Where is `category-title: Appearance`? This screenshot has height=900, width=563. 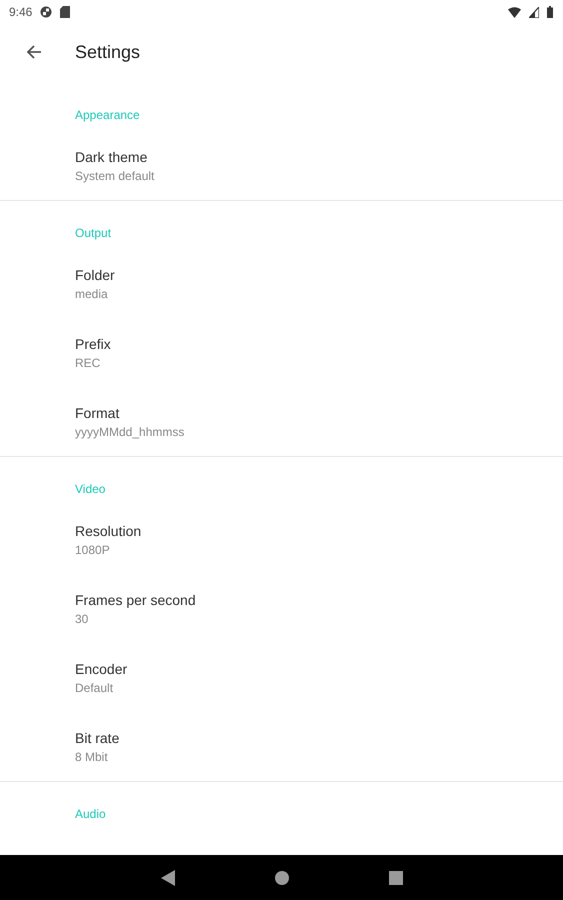
category-title: Appearance is located at coordinates (107, 115).